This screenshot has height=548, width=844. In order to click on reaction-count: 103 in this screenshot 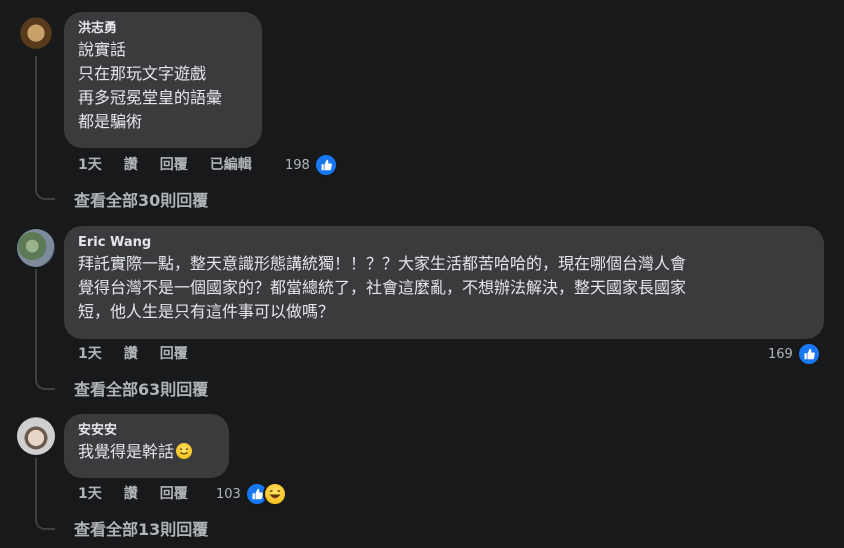, I will do `click(228, 494)`.